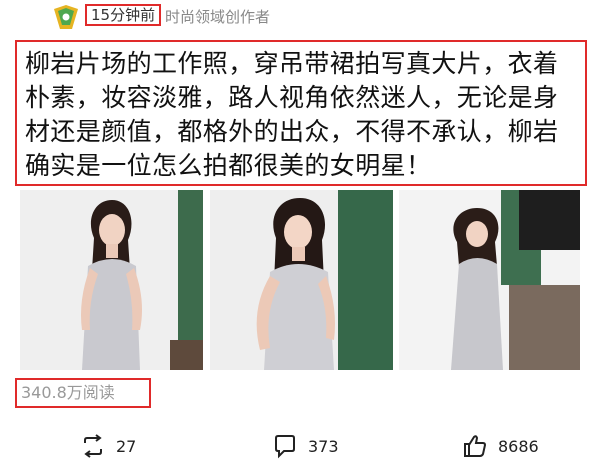 This screenshot has height=468, width=600. Describe the element at coordinates (475, 446) in the screenshot. I see `thumbs-up-icon` at that location.